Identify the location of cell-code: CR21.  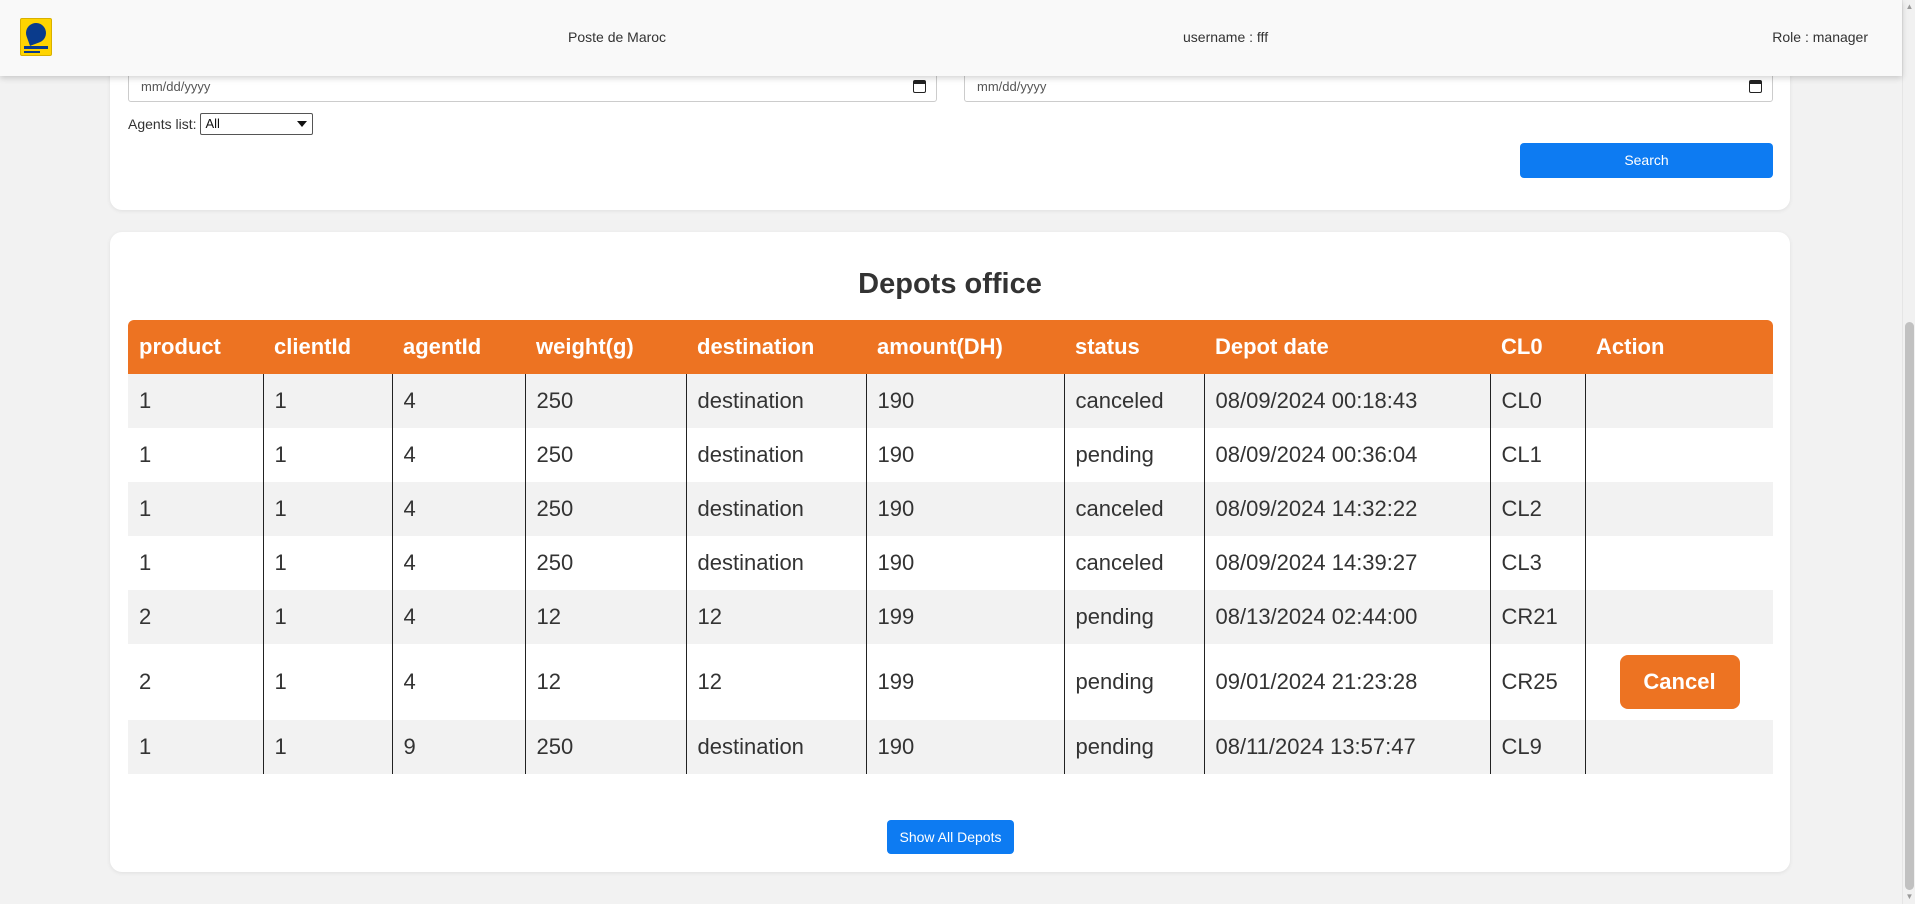
(1537, 617).